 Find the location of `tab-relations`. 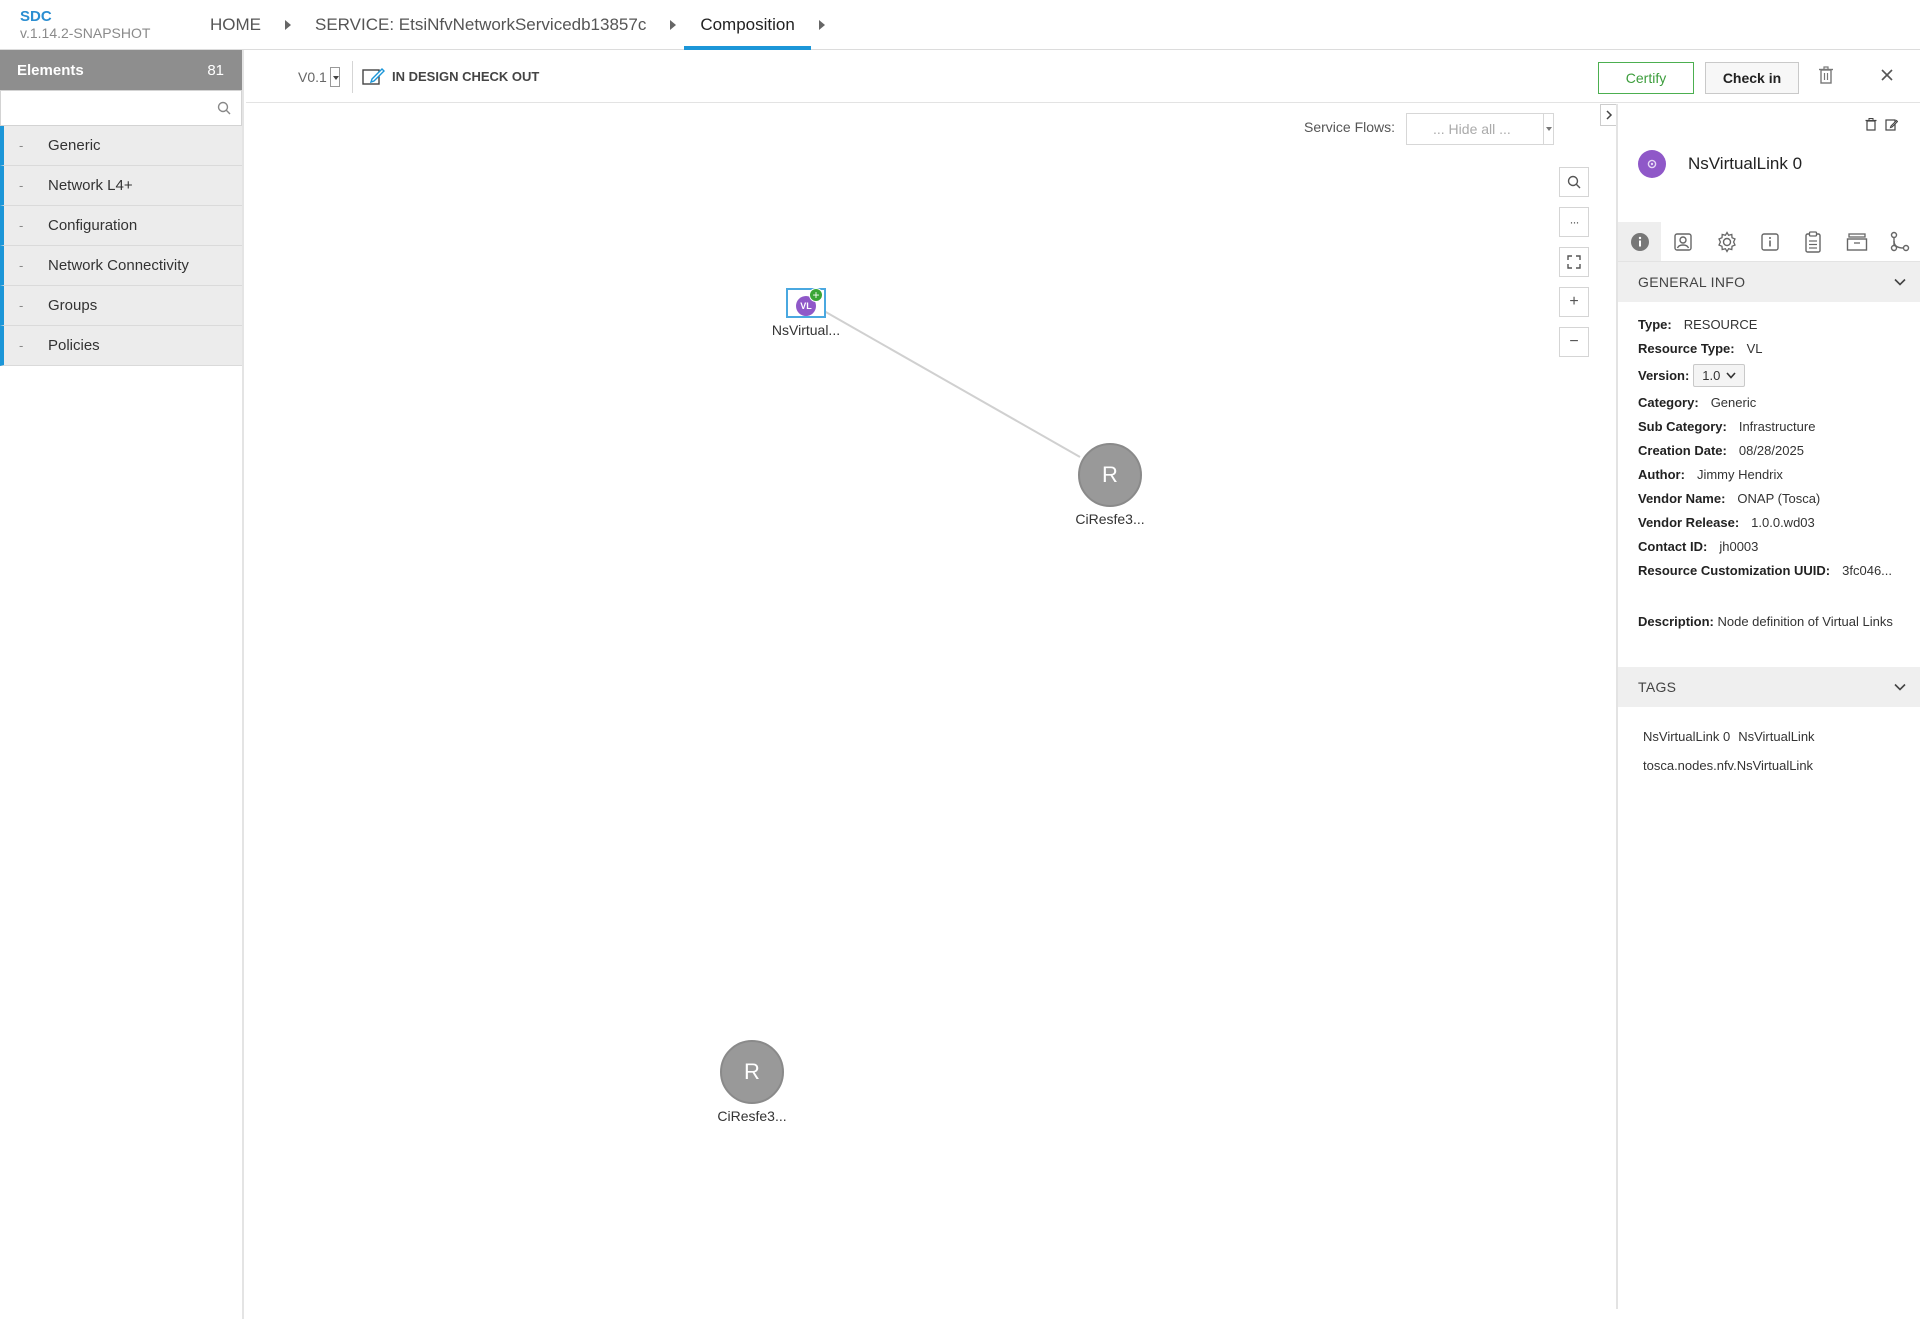

tab-relations is located at coordinates (1899, 241).